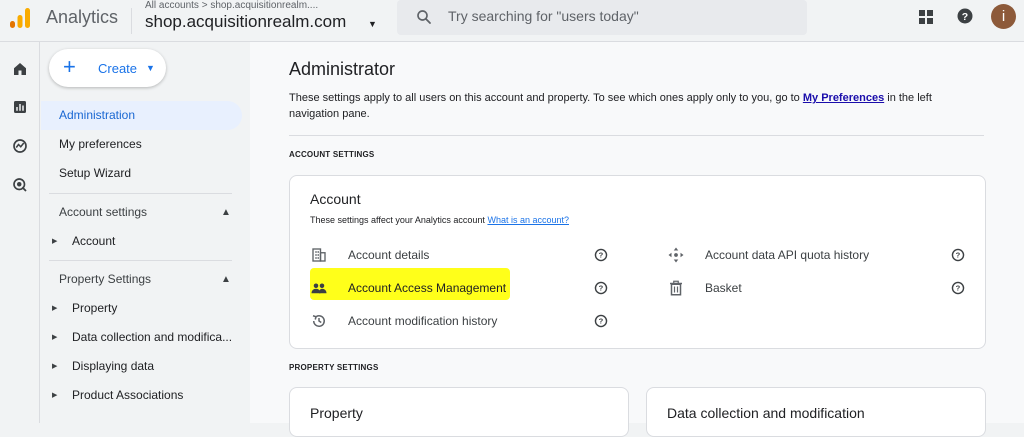  I want to click on what-is-account-link: What is an account?, so click(528, 220).